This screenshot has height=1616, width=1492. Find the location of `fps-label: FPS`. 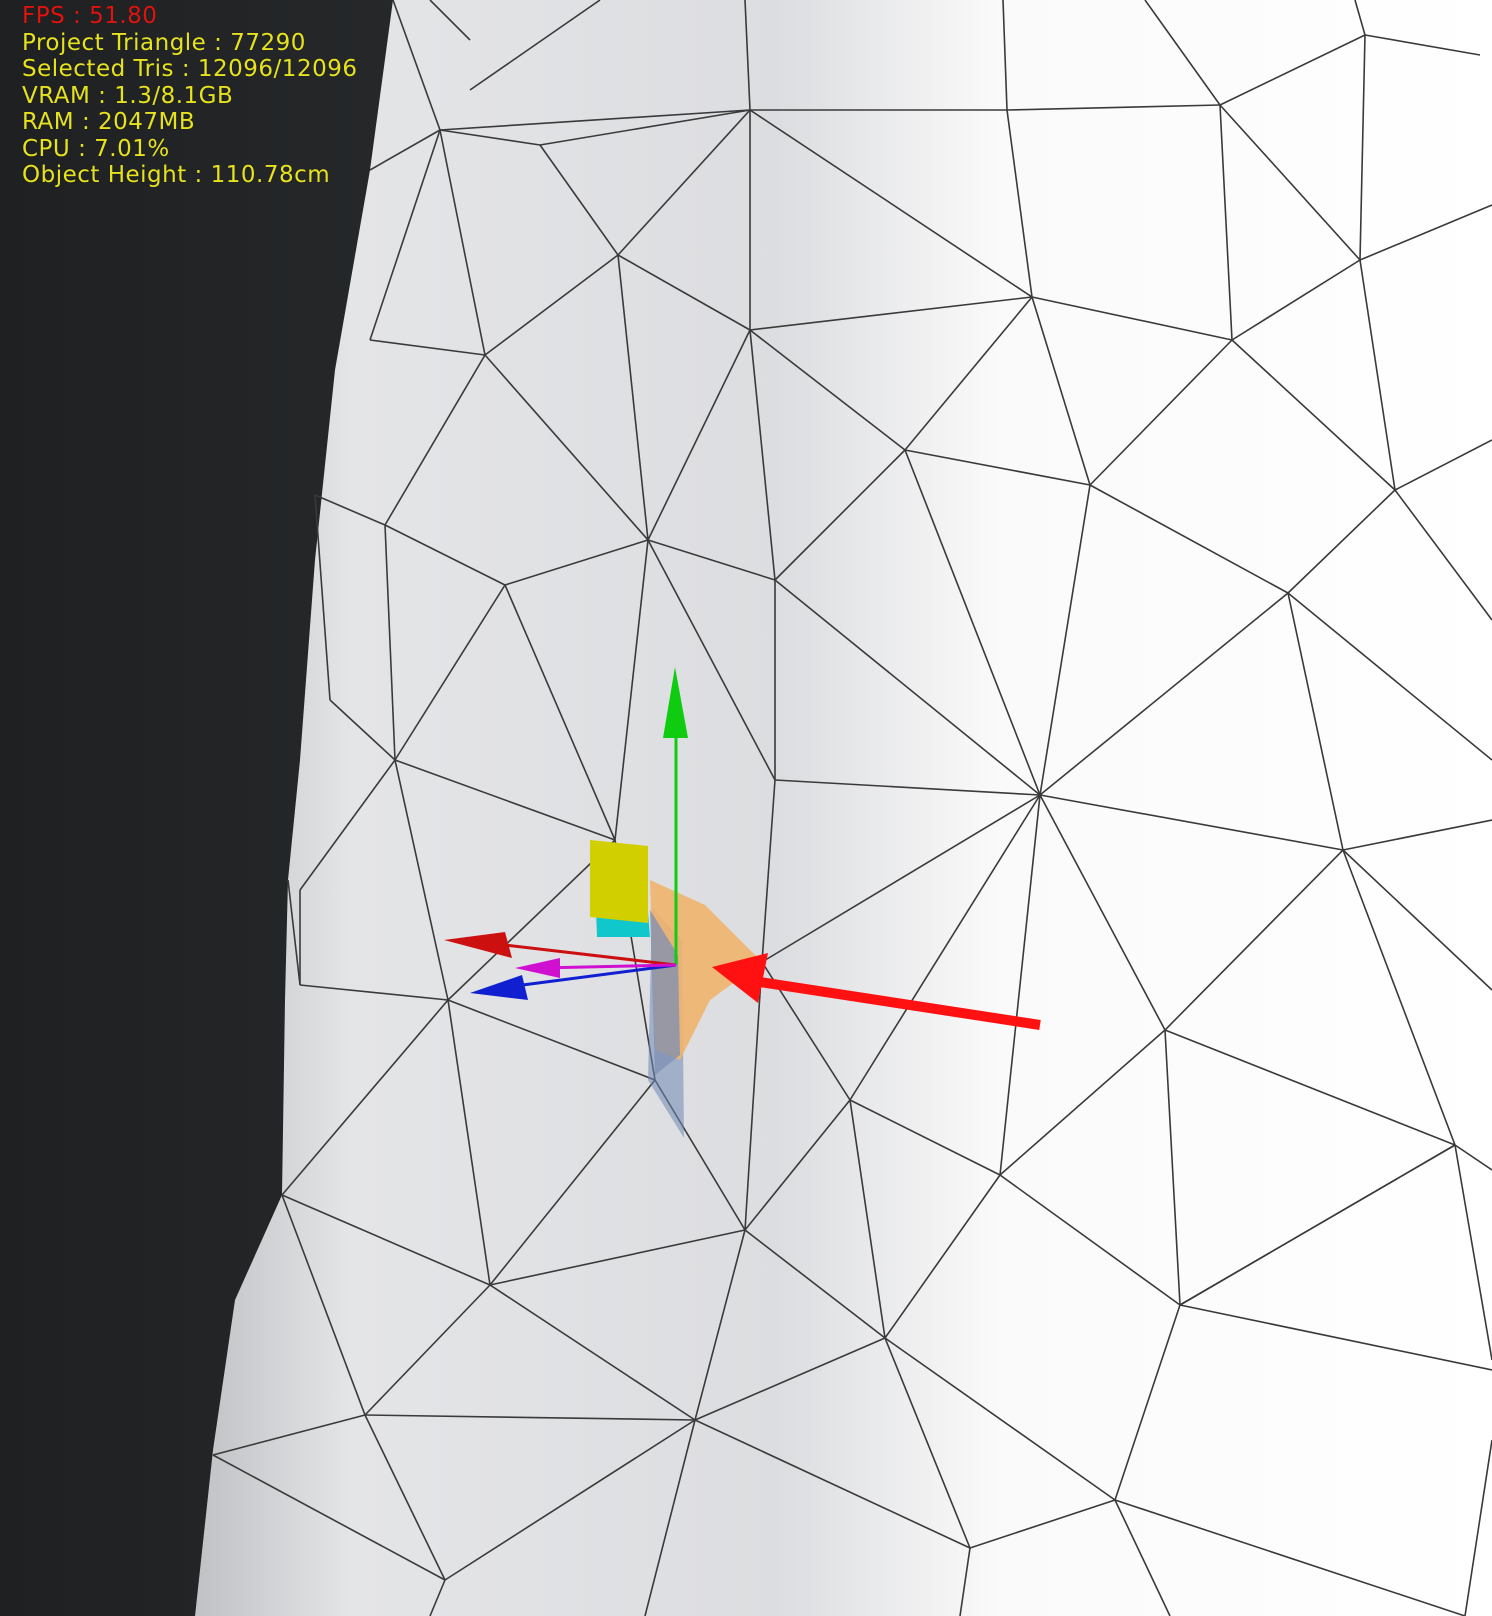

fps-label: FPS is located at coordinates (44, 16).